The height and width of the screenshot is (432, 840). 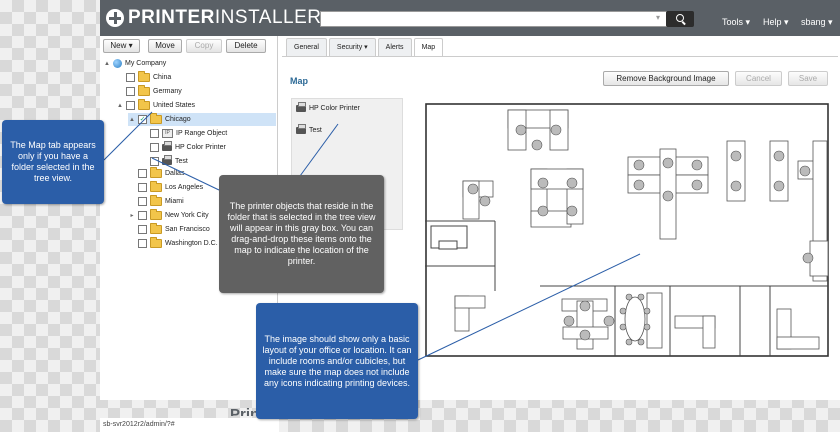 I want to click on tree-item-los-angeles: Los Angeles, so click(x=165, y=187).